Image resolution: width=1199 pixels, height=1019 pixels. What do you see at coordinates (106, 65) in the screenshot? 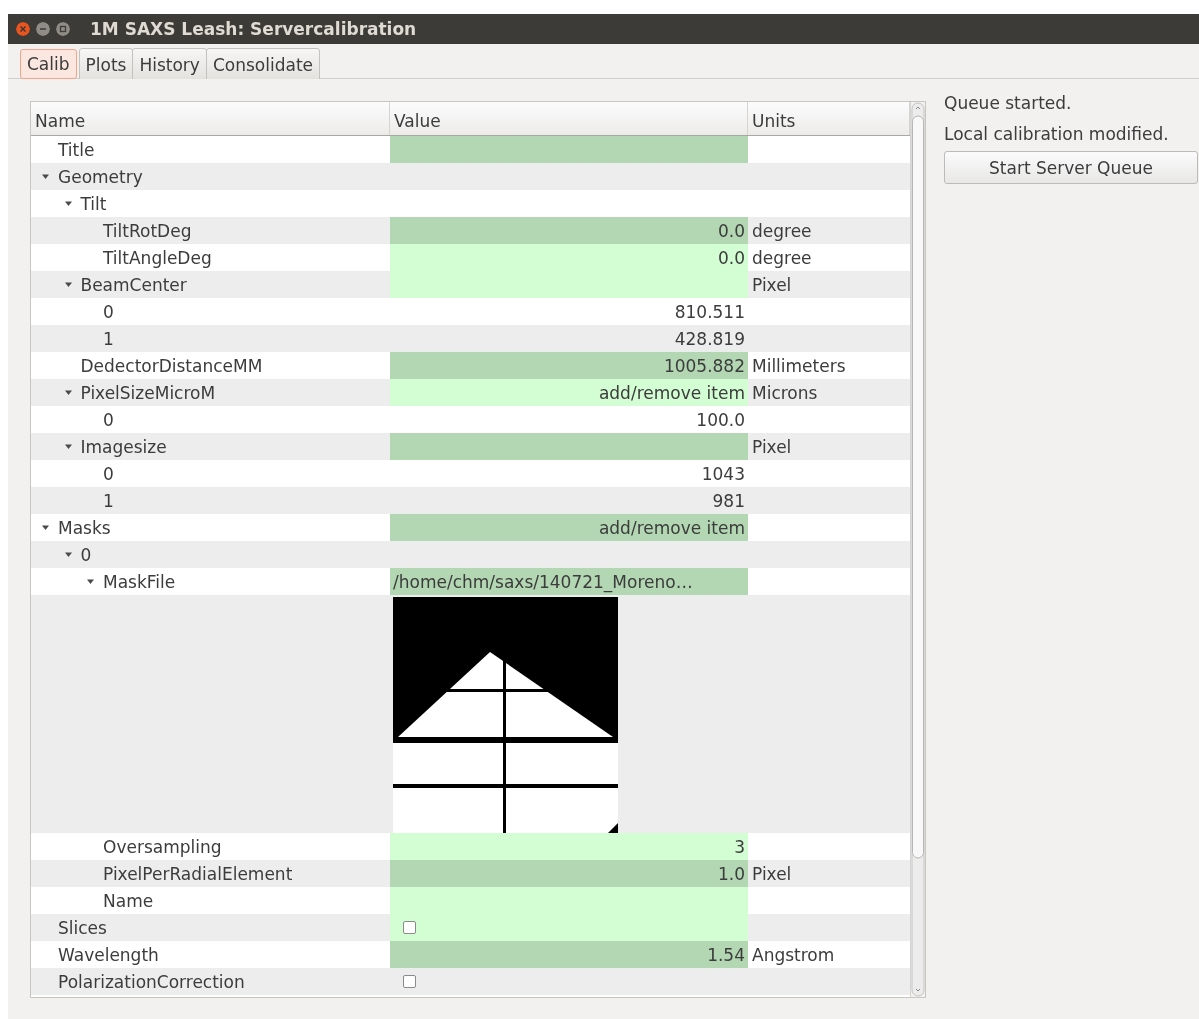
I see `tab: Plots` at bounding box center [106, 65].